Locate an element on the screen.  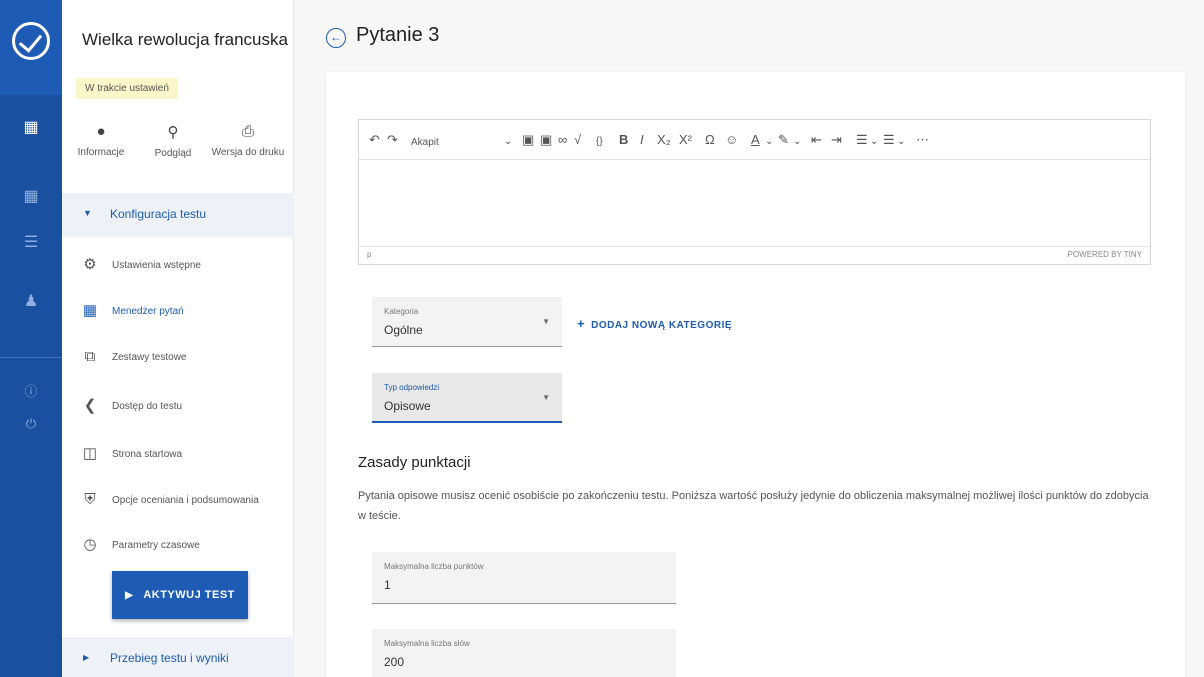
sidebar-item-time: ◷ Parametry czasowe is located at coordinates (178, 547).